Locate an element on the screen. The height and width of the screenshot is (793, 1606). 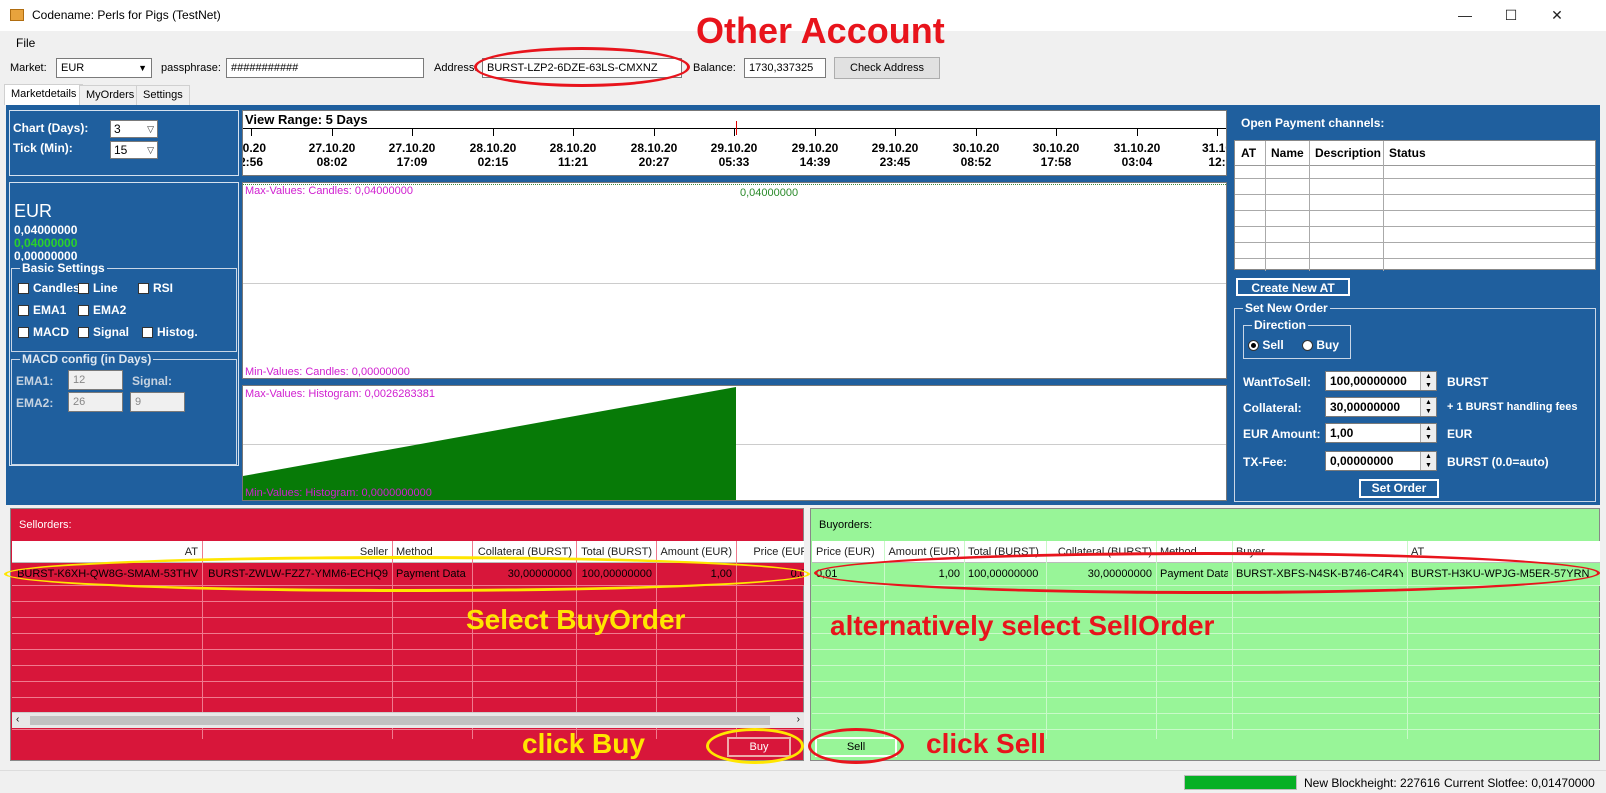
histogram-svg is located at coordinates (489, 443).